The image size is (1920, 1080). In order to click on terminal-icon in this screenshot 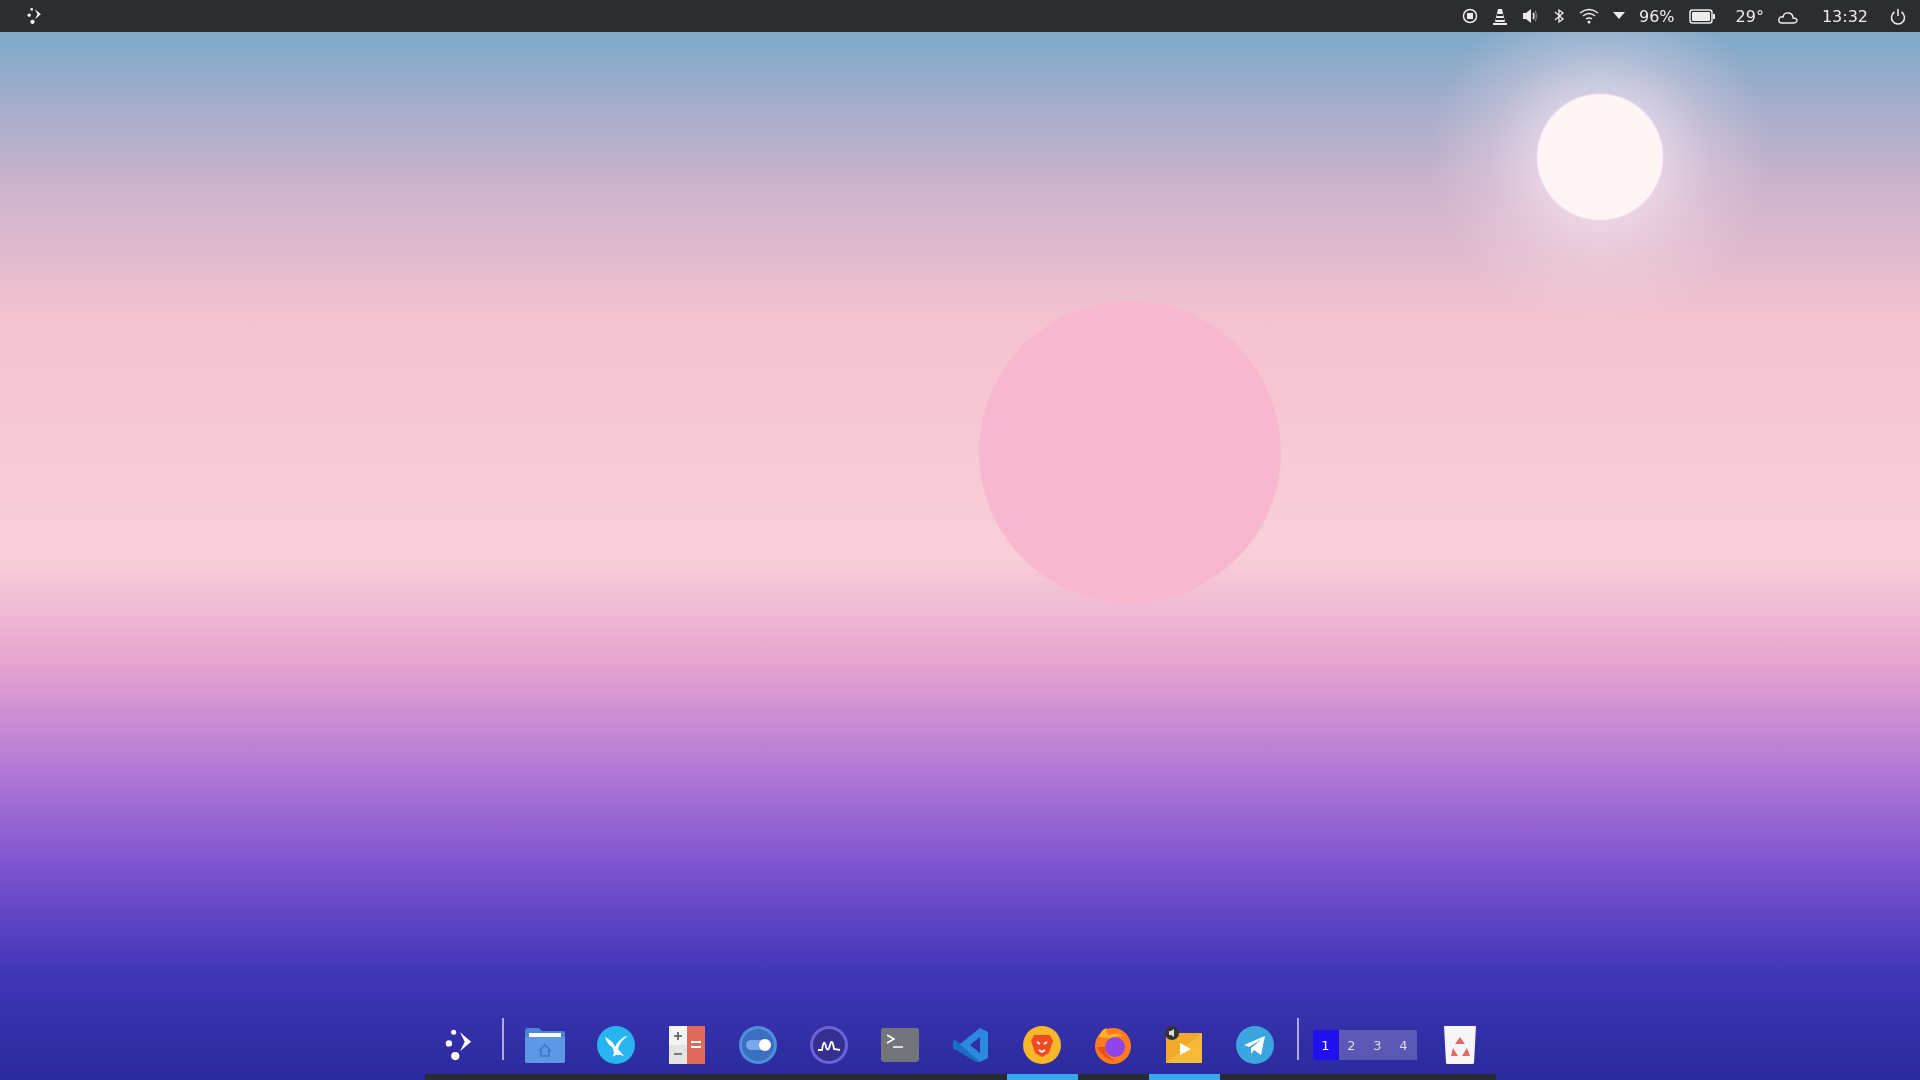, I will do `click(900, 1045)`.